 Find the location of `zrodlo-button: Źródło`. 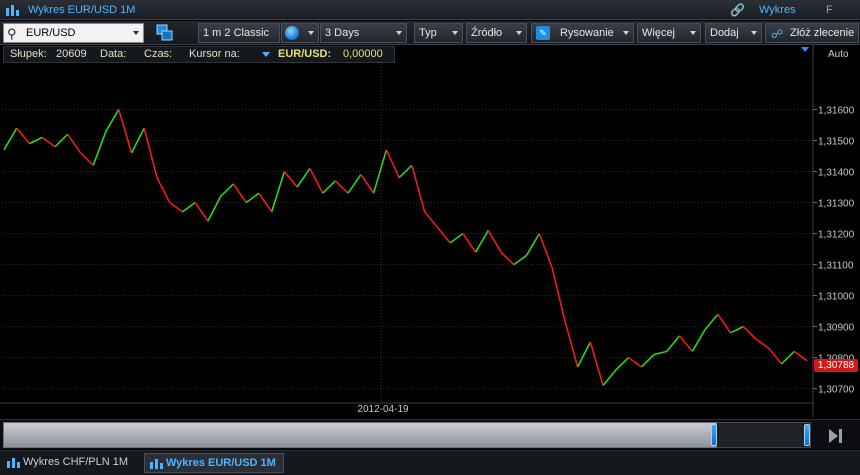

zrodlo-button: Źródło is located at coordinates (496, 33).